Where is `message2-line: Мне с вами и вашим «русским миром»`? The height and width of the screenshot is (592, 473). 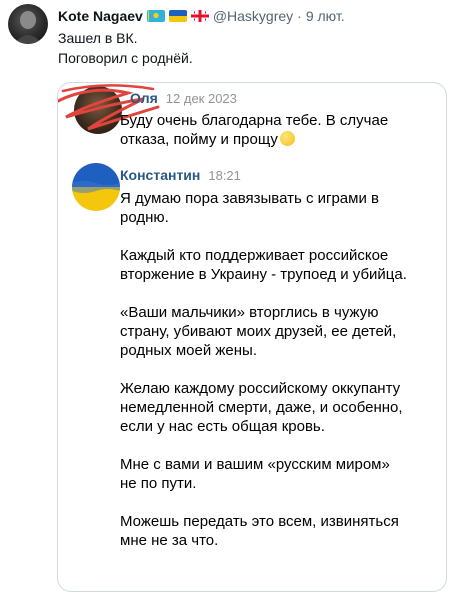
message2-line: Мне с вами и вашим «русским миром» is located at coordinates (255, 464).